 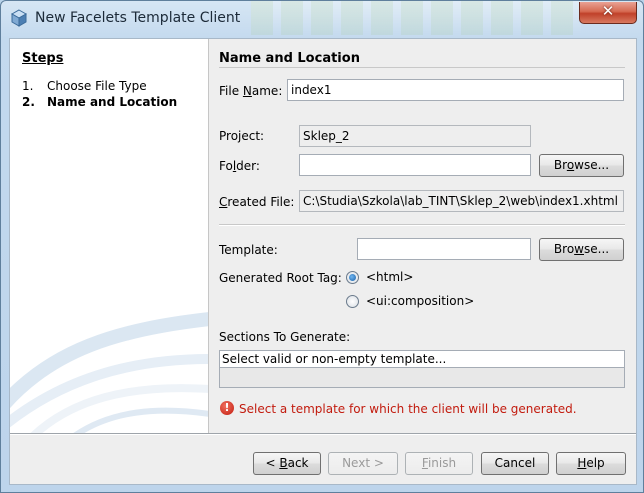 What do you see at coordinates (84, 86) in the screenshot?
I see `step-choose-file-type: 1. Choose File Type` at bounding box center [84, 86].